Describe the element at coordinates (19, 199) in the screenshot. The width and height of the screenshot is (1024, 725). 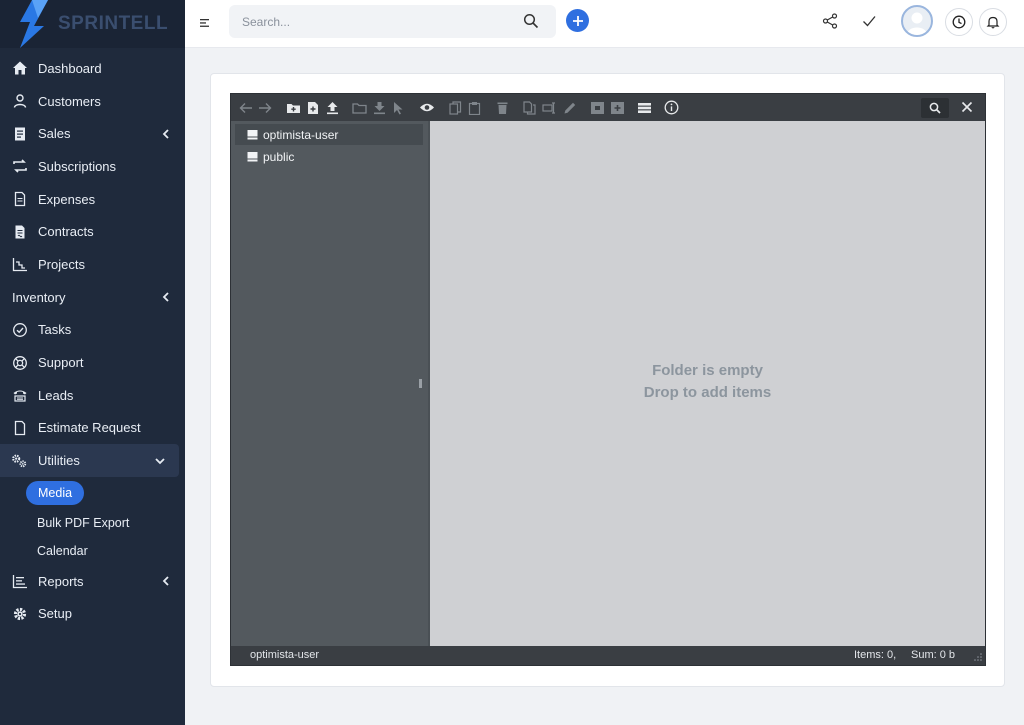
I see `file-text-icon` at that location.